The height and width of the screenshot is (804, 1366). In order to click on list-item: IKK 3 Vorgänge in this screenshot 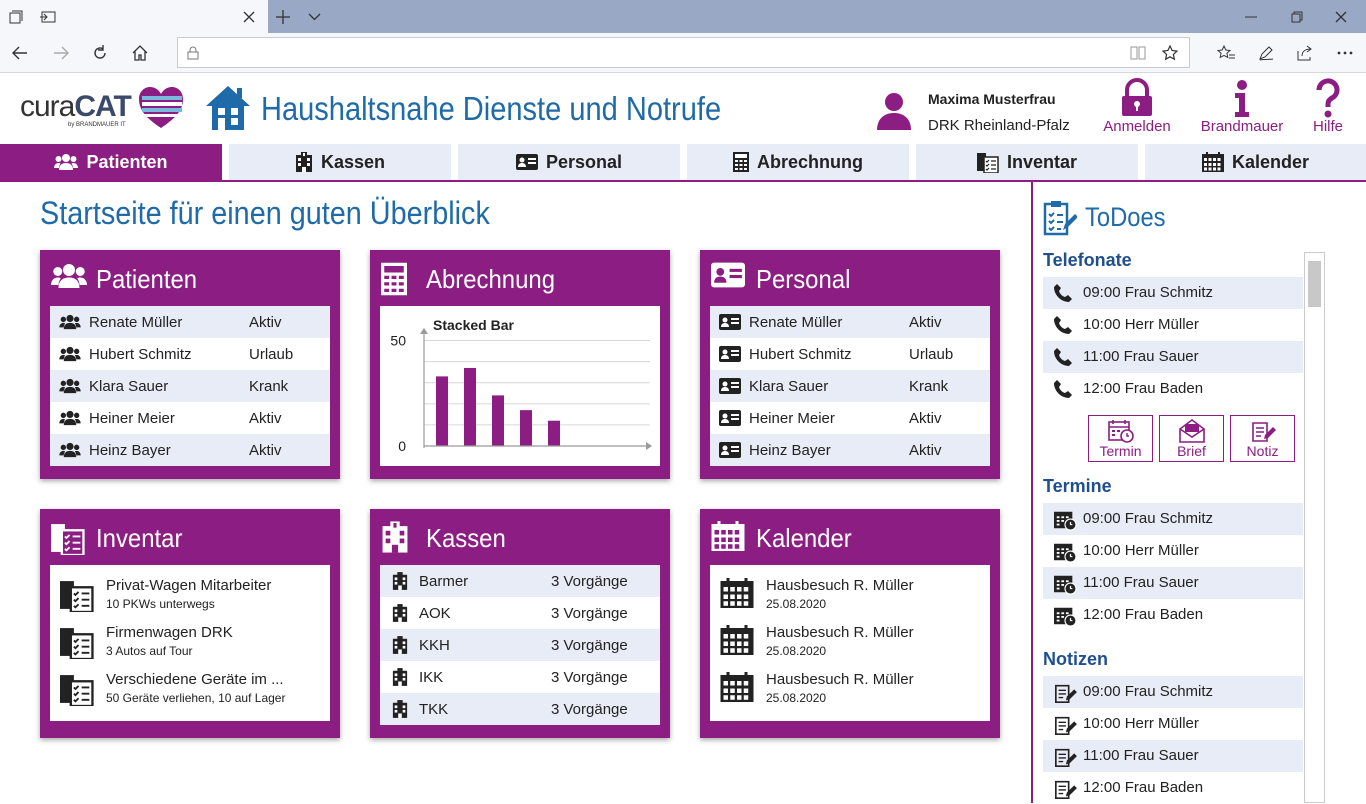, I will do `click(520, 677)`.